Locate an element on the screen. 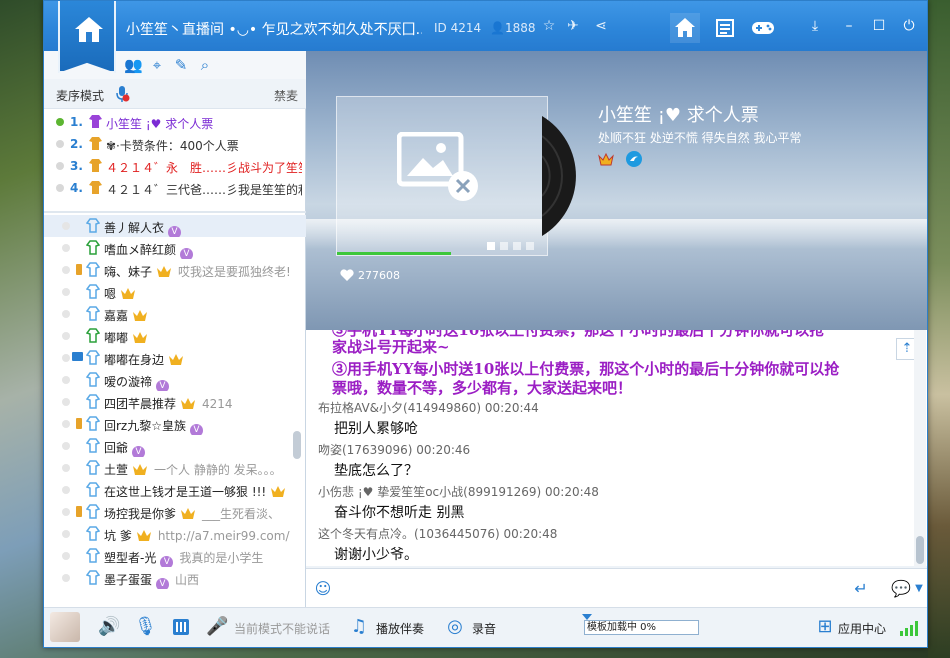  member-row: 善丿解人衣 V is located at coordinates (175, 226).